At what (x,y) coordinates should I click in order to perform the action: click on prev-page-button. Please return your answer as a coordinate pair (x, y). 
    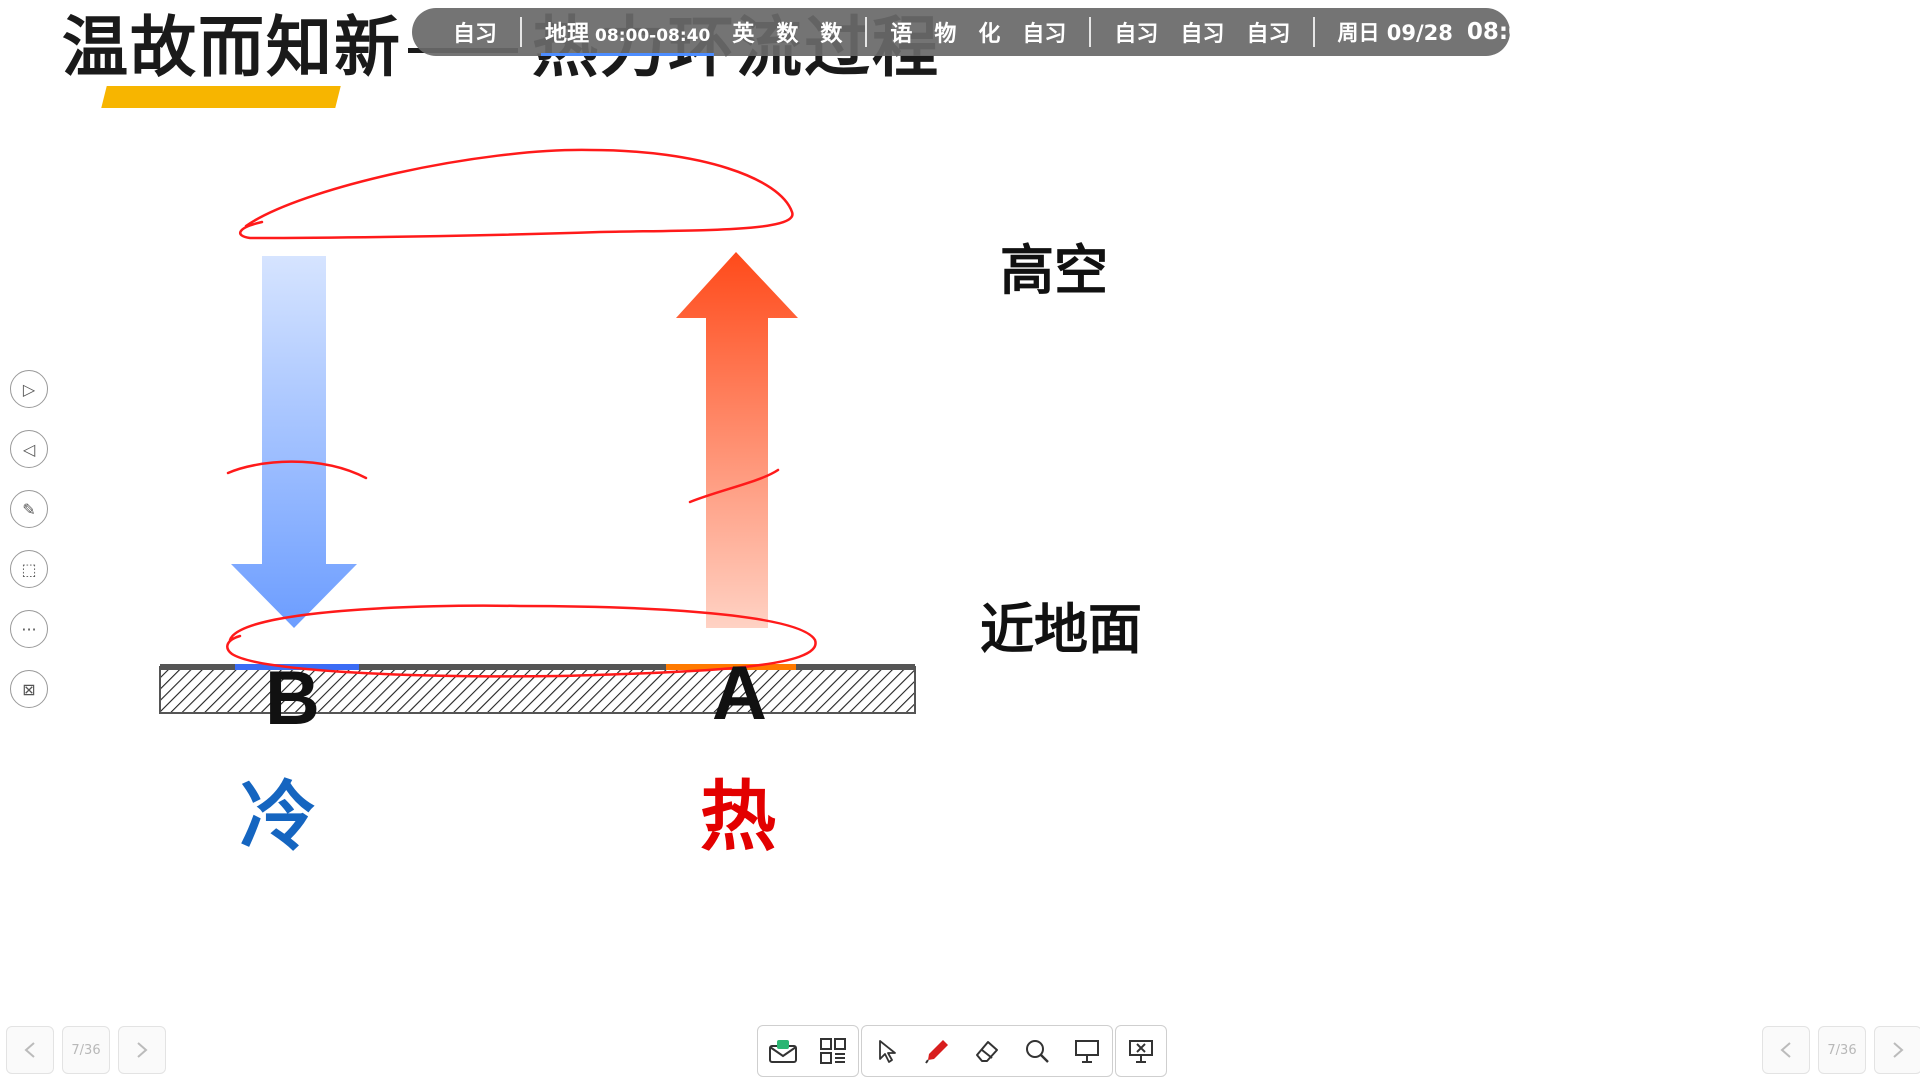
    Looking at the image, I should click on (30, 1050).